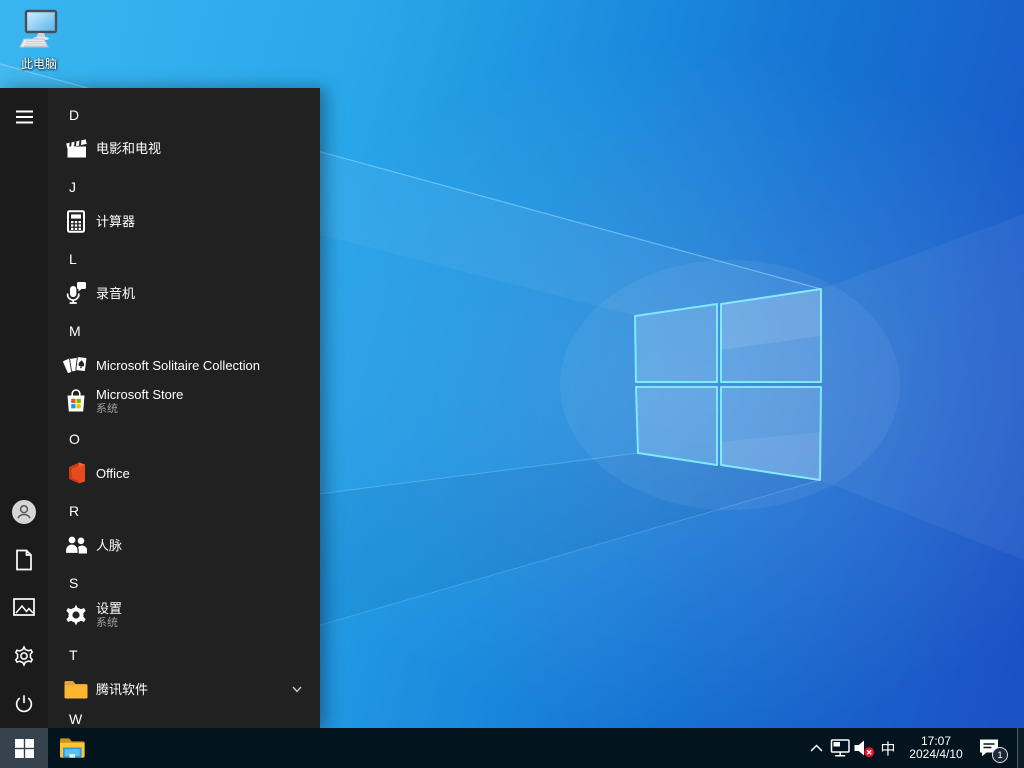  I want to click on documents-icon, so click(24, 560).